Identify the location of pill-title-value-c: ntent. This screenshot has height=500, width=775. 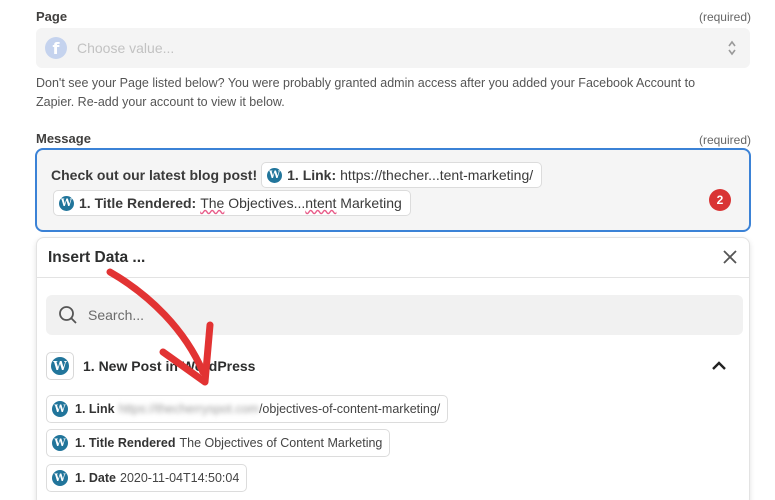
(321, 203).